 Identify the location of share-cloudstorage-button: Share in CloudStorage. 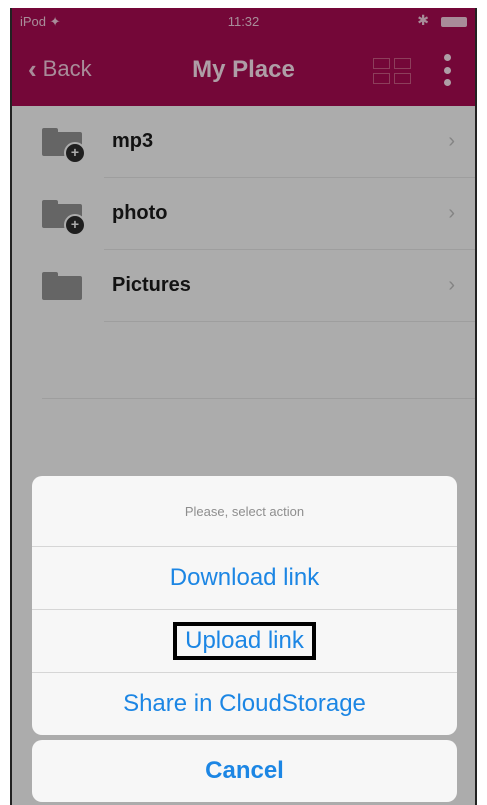
(244, 704).